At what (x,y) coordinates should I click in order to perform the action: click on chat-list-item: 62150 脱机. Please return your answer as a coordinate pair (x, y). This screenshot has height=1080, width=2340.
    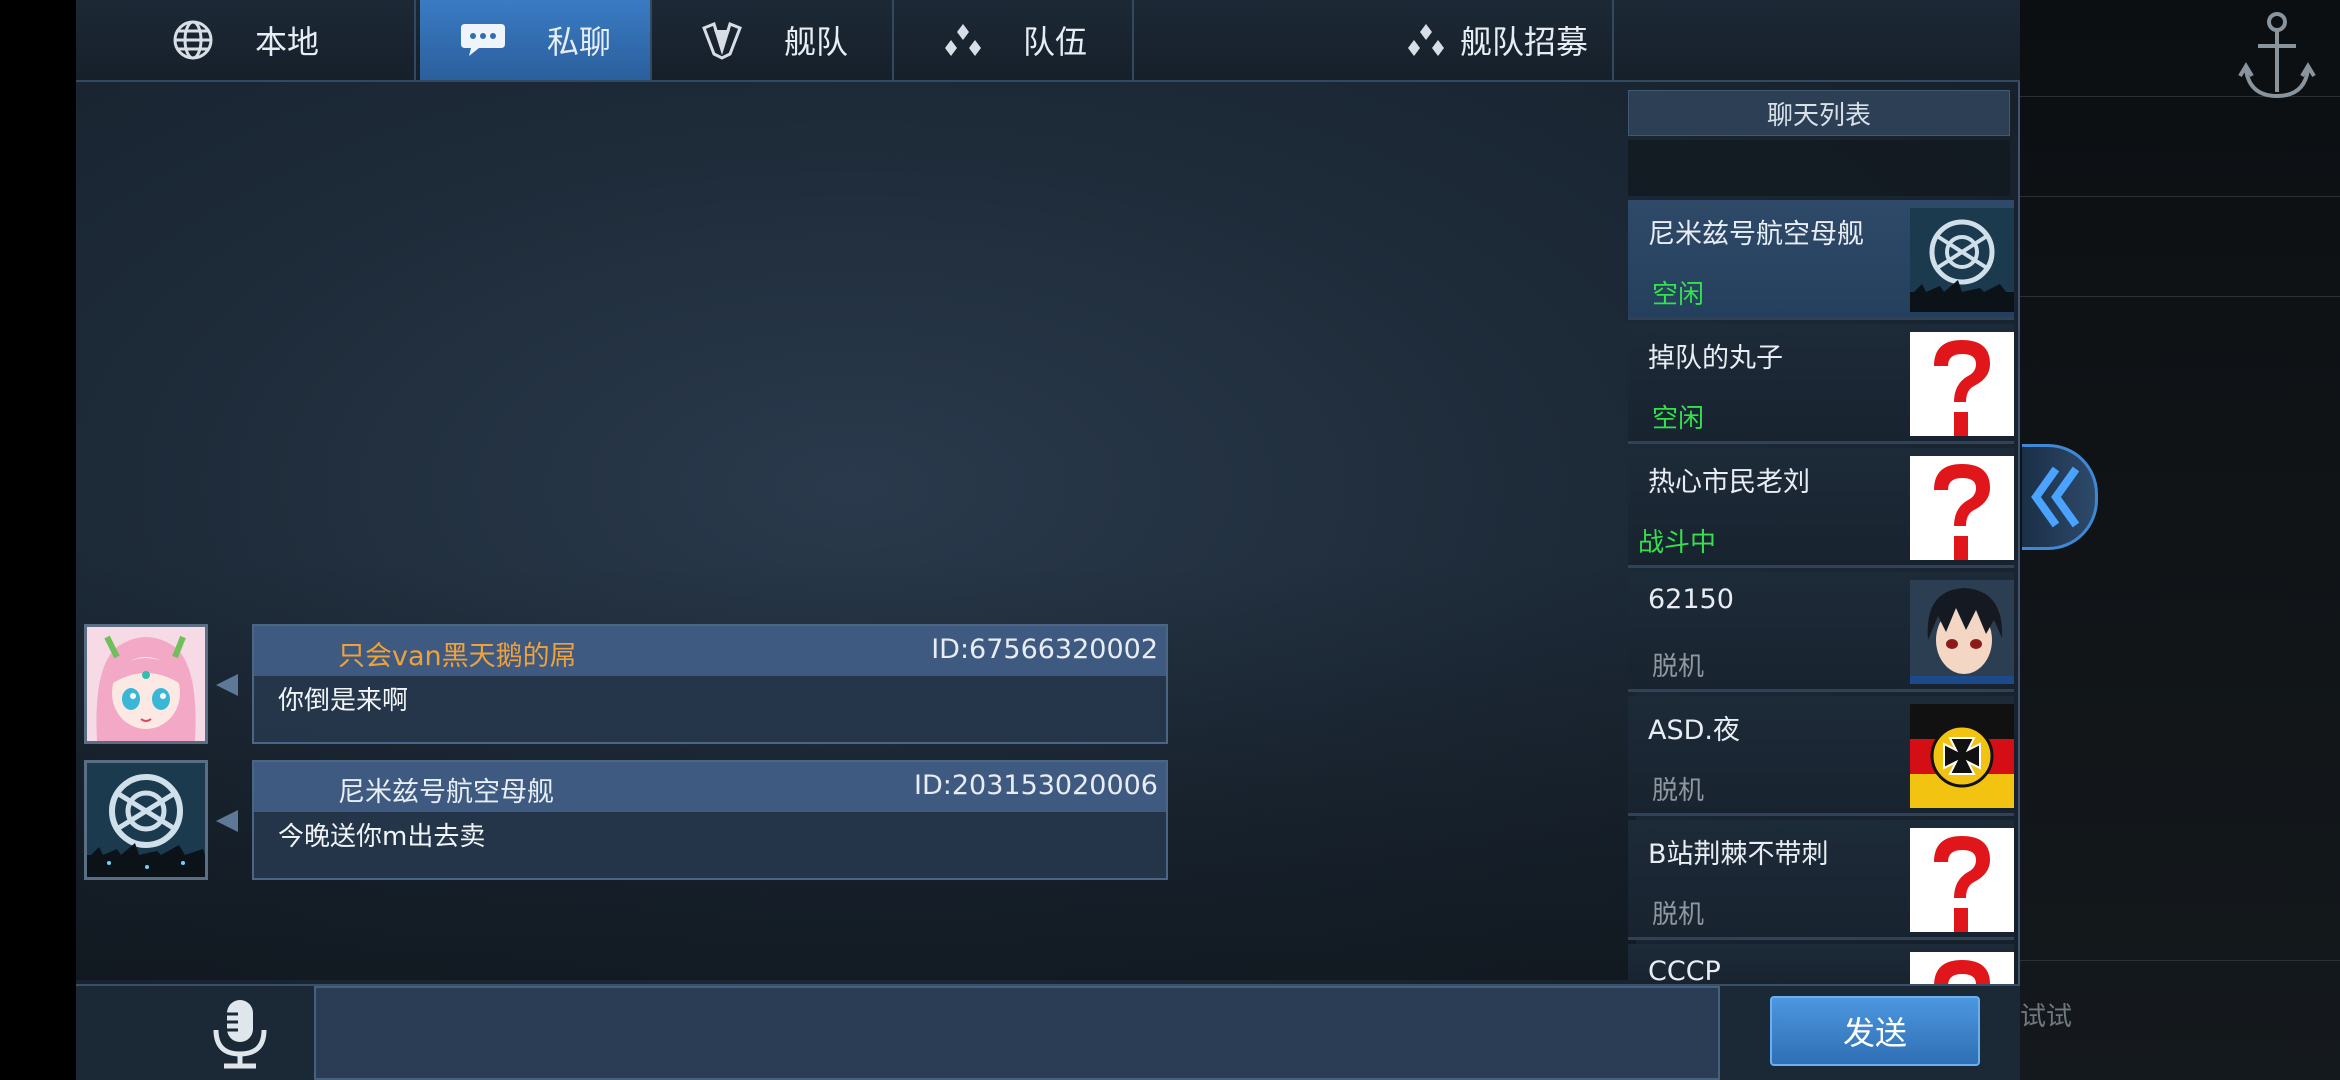
    Looking at the image, I should click on (1821, 632).